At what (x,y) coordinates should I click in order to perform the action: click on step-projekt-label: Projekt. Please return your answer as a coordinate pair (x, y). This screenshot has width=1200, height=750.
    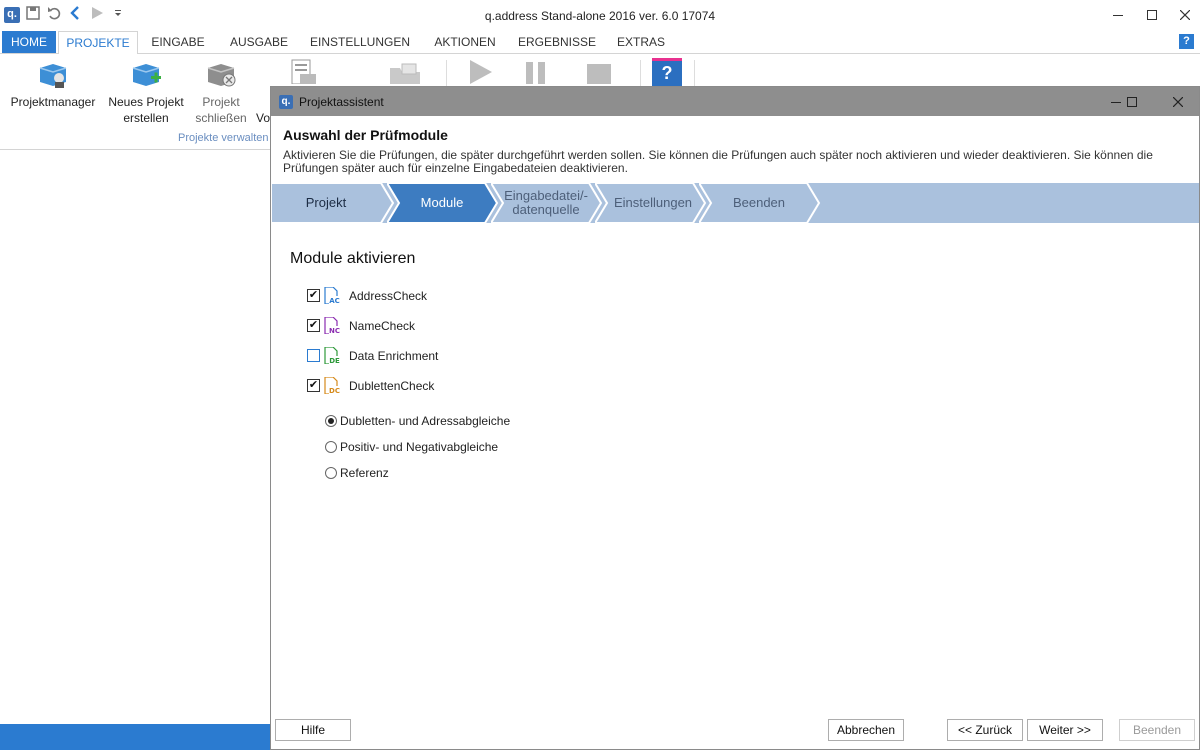
    Looking at the image, I should click on (326, 202).